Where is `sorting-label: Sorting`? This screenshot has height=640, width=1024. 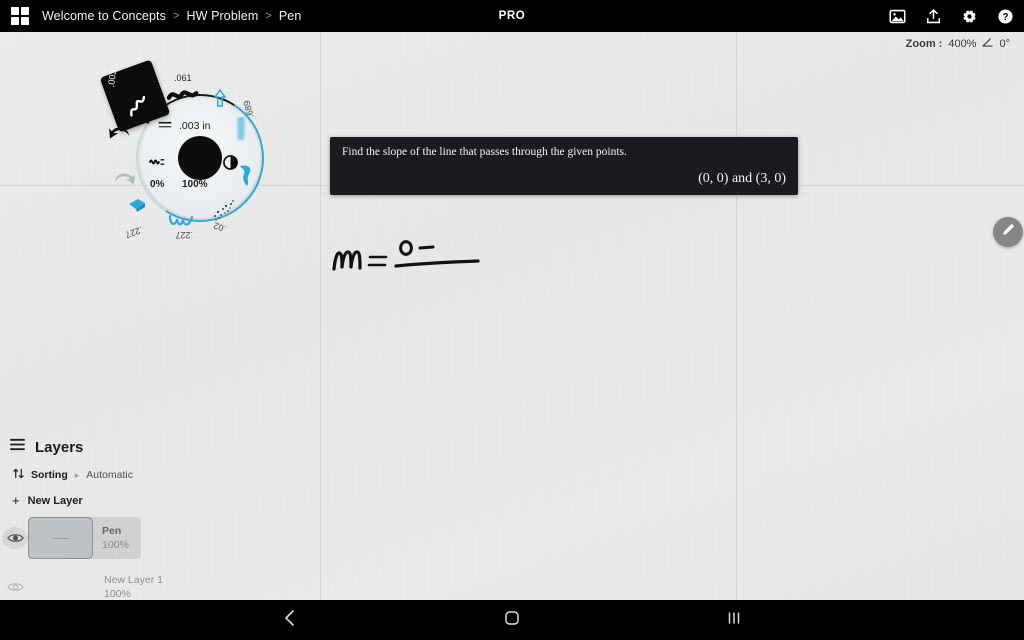
sorting-label: Sorting is located at coordinates (49, 475).